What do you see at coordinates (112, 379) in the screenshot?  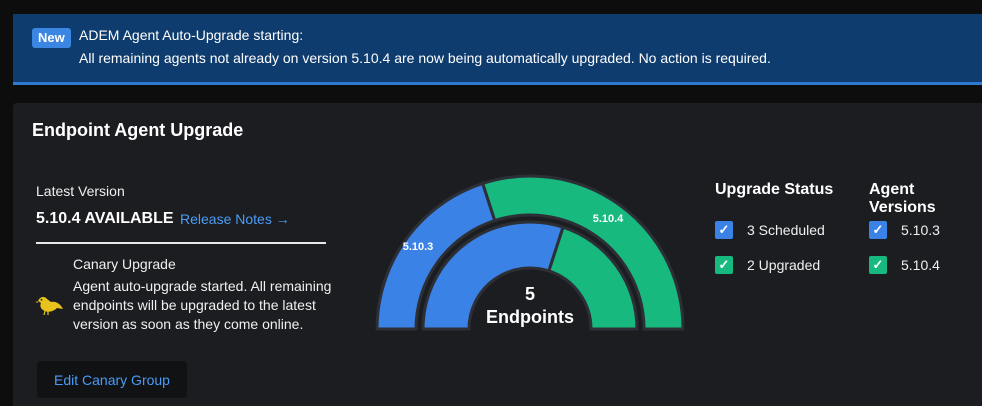 I see `edit-canary-group-button: Edit Canary Group` at bounding box center [112, 379].